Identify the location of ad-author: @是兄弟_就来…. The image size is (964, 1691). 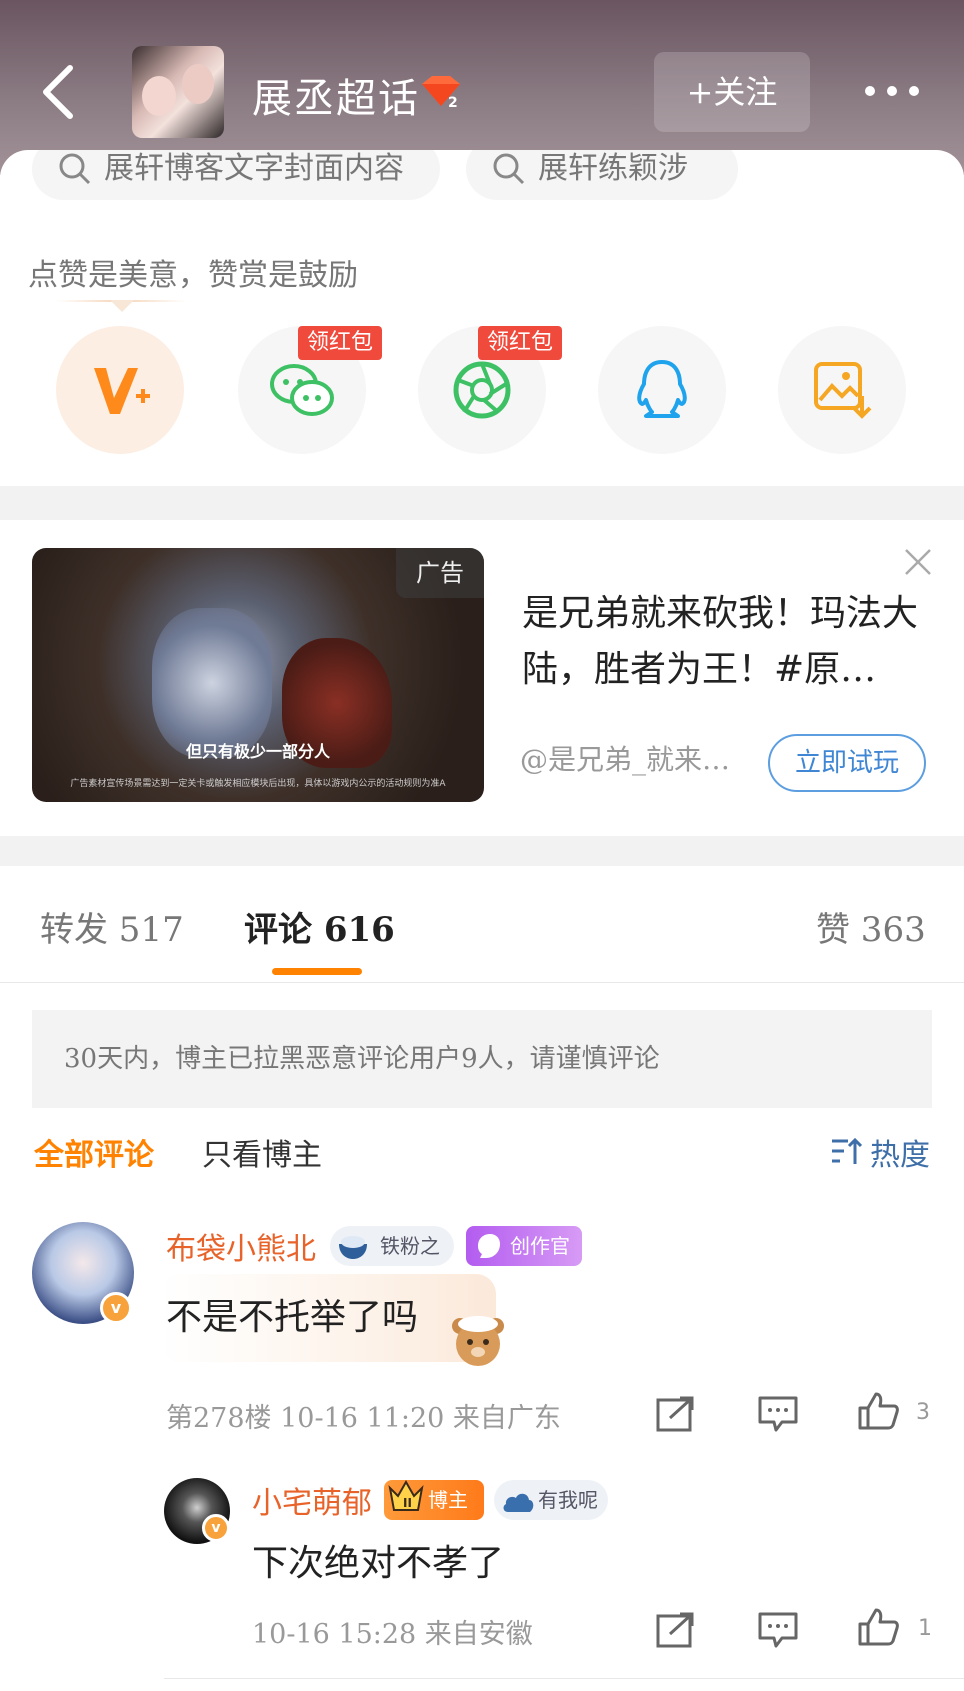
(625, 758).